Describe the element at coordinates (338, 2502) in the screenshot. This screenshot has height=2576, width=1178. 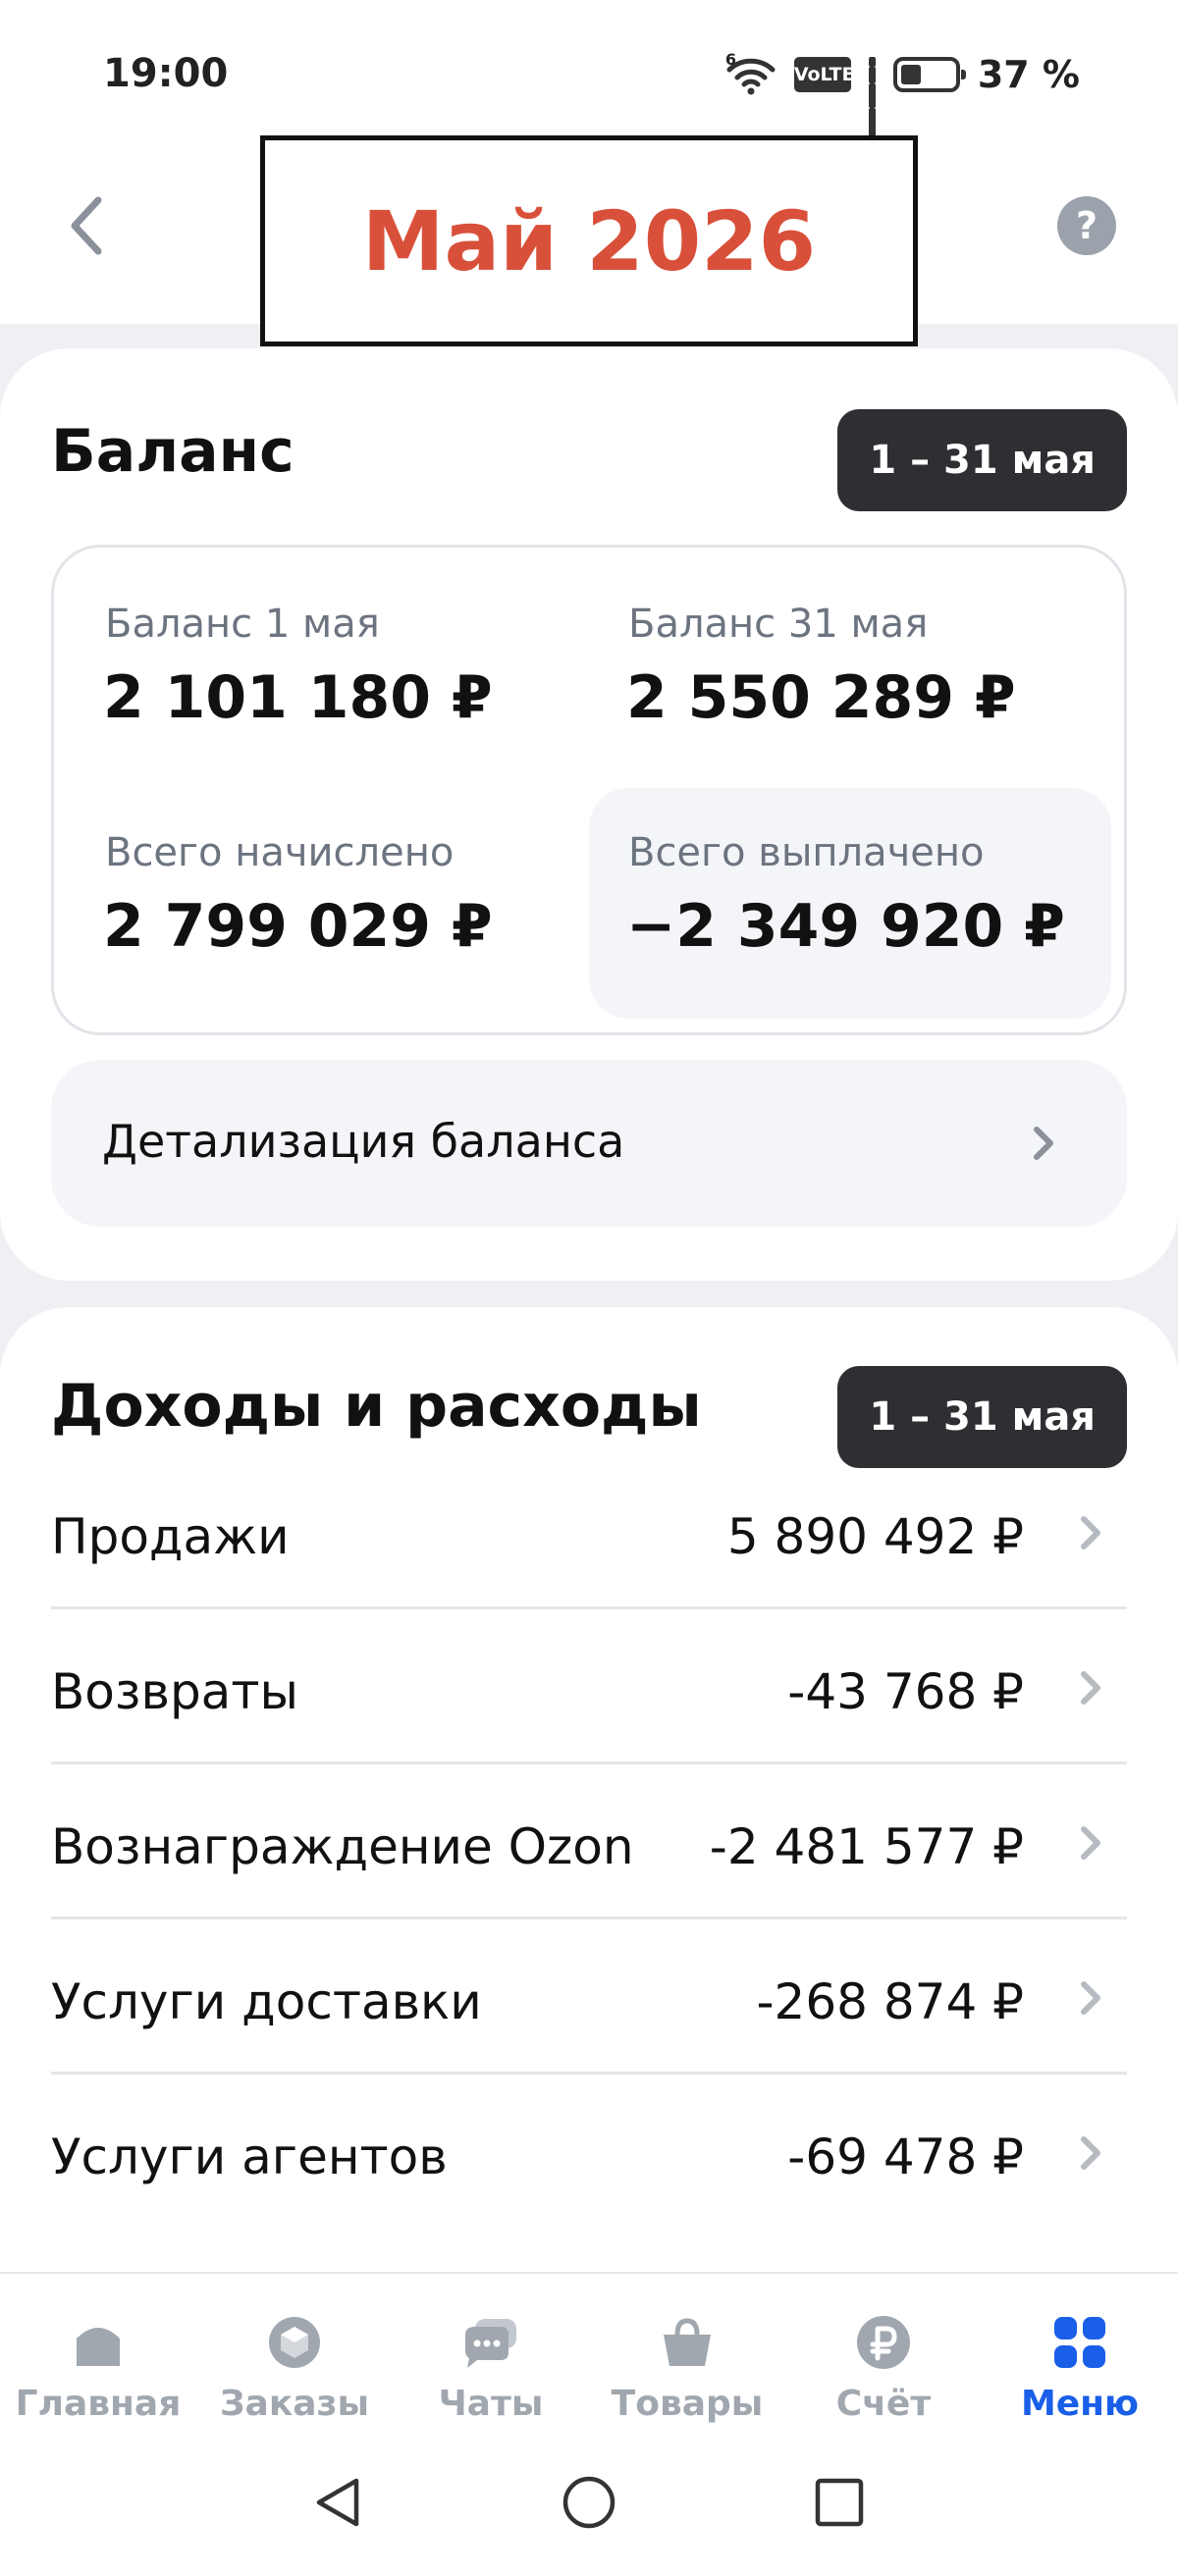
I see `triangle-back-icon` at that location.